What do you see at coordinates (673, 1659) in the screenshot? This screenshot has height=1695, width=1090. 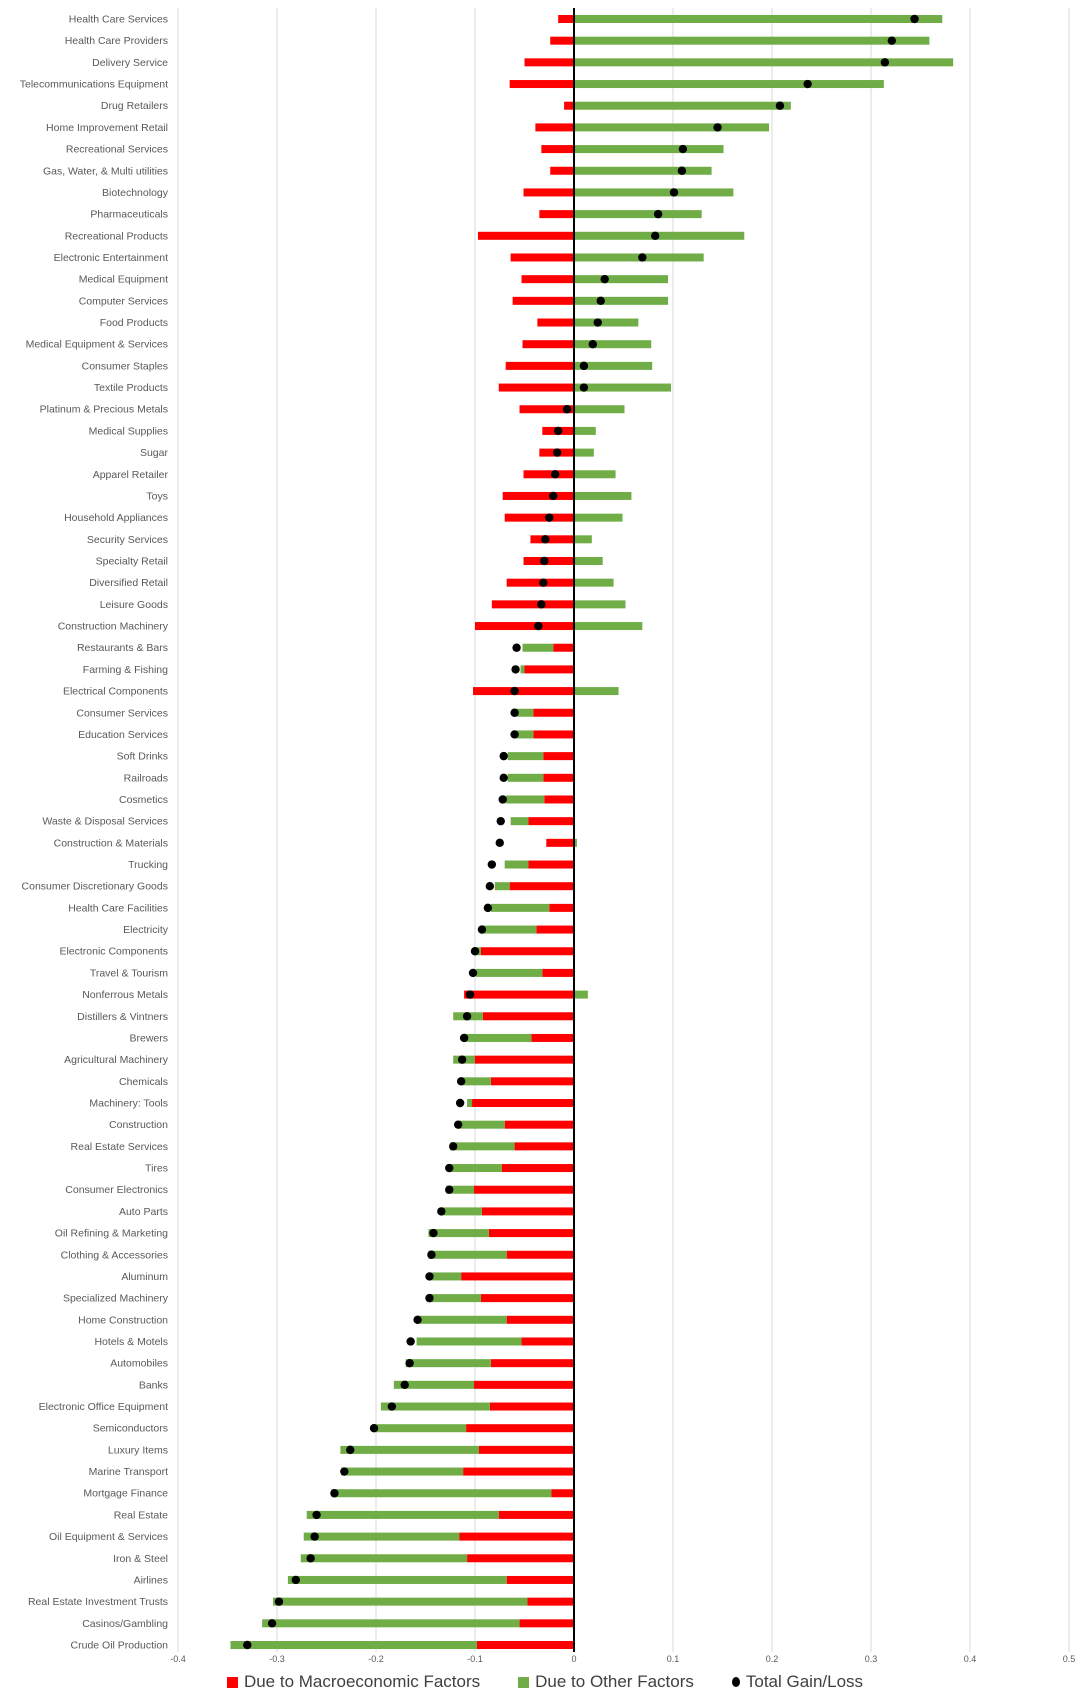 I see `x-tick-label: 0.1` at bounding box center [673, 1659].